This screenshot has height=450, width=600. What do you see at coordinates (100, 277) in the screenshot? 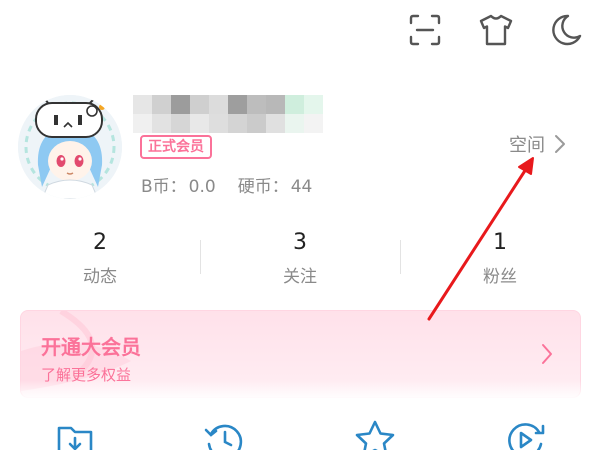
I see `stat-label: 动态` at bounding box center [100, 277].